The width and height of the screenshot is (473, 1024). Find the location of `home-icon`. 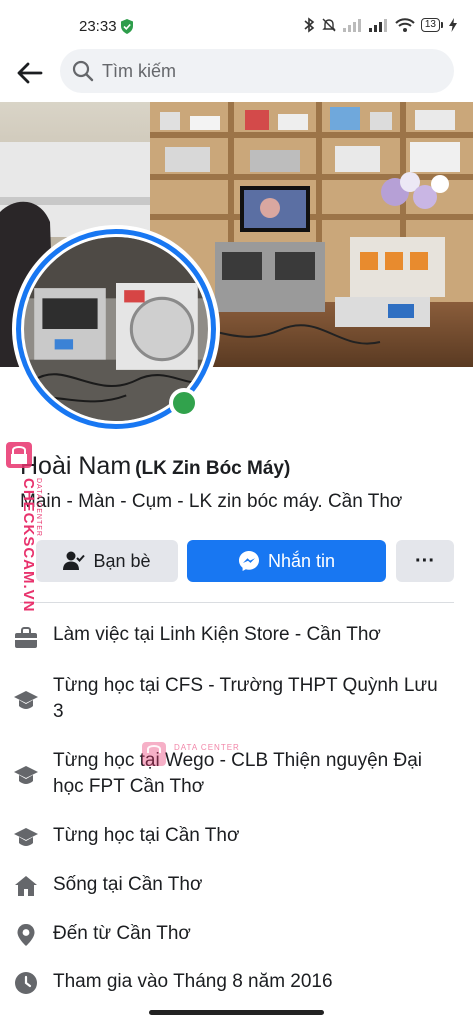

home-icon is located at coordinates (26, 886).